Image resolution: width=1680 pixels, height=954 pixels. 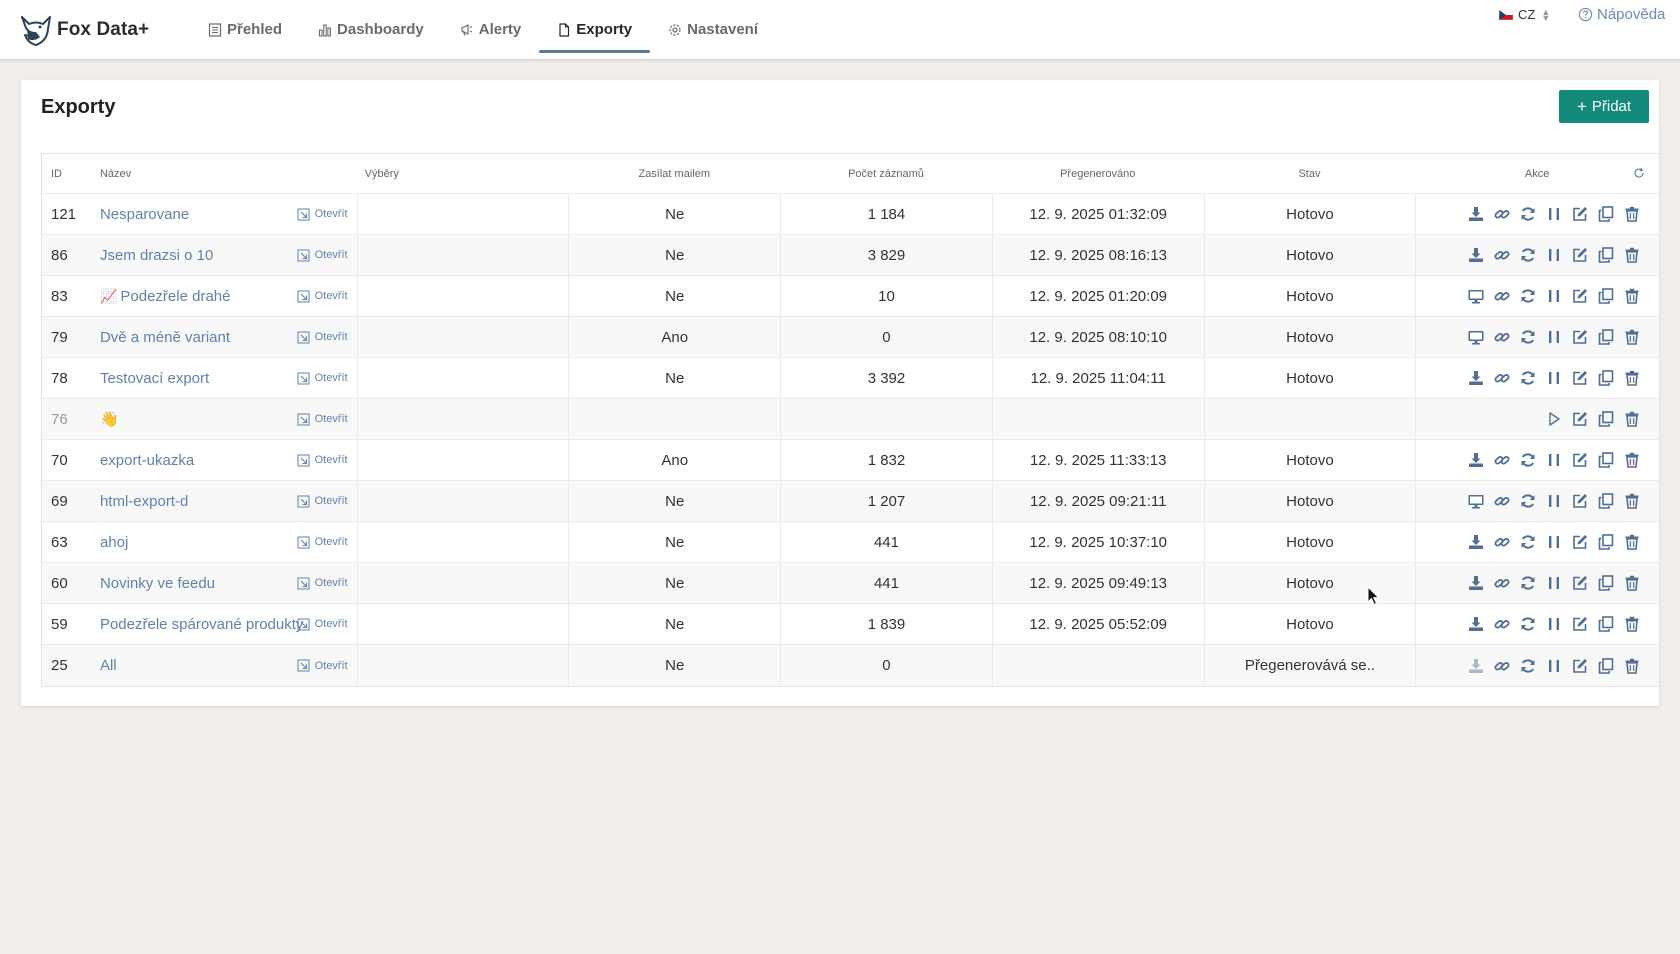 What do you see at coordinates (156, 255) in the screenshot?
I see `export-name-link: Jsem drazsi o 10` at bounding box center [156, 255].